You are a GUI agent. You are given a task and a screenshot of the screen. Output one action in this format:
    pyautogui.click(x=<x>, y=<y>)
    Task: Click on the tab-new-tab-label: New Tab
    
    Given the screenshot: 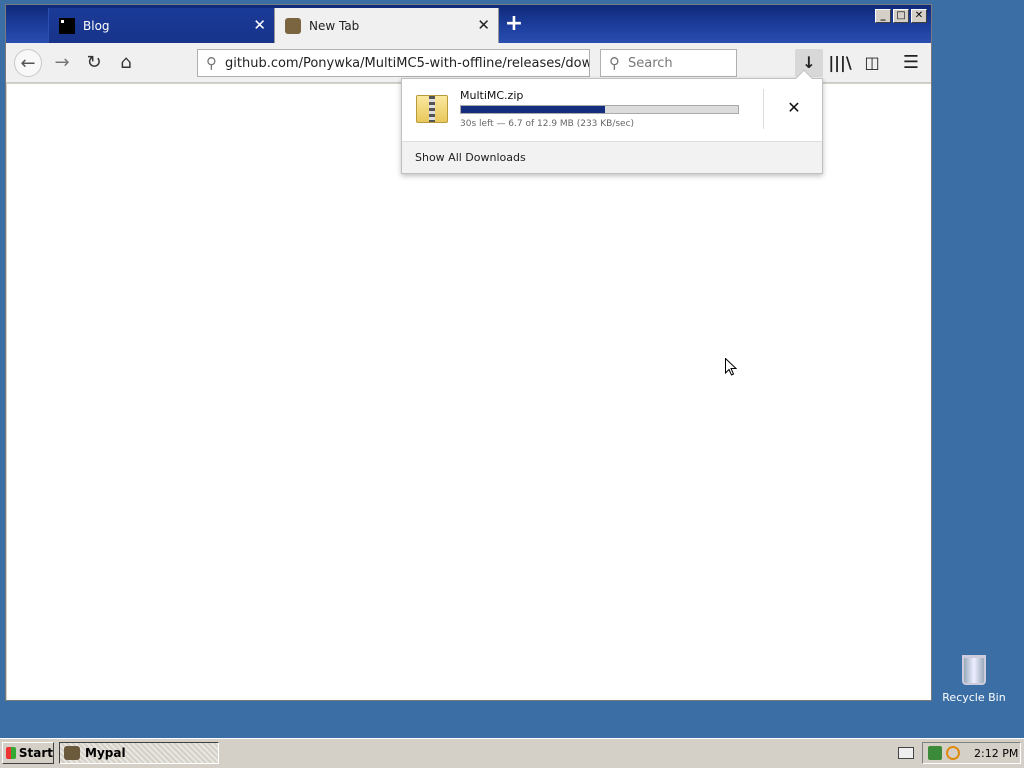 What is the action you would take?
    pyautogui.click(x=334, y=25)
    